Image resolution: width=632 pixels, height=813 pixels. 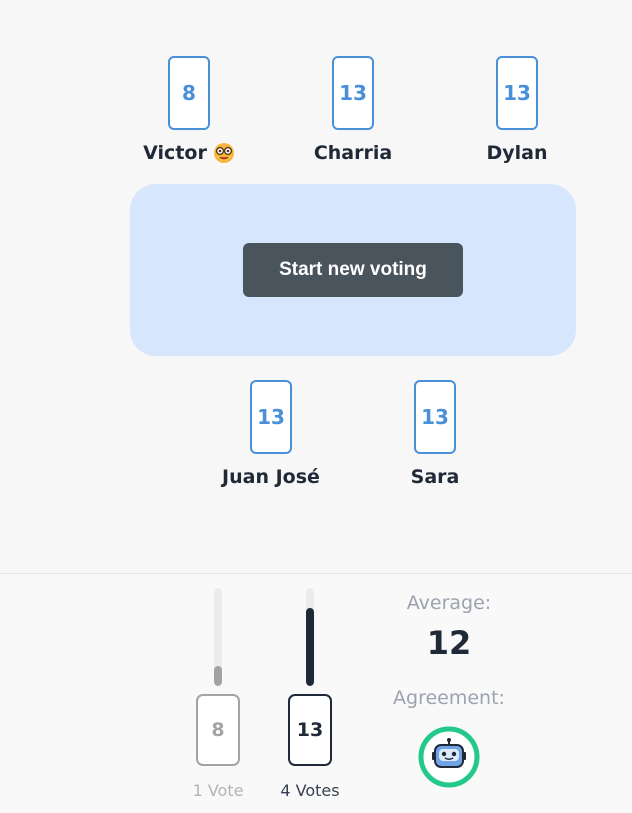 I want to click on player-card: 8, so click(x=189, y=93).